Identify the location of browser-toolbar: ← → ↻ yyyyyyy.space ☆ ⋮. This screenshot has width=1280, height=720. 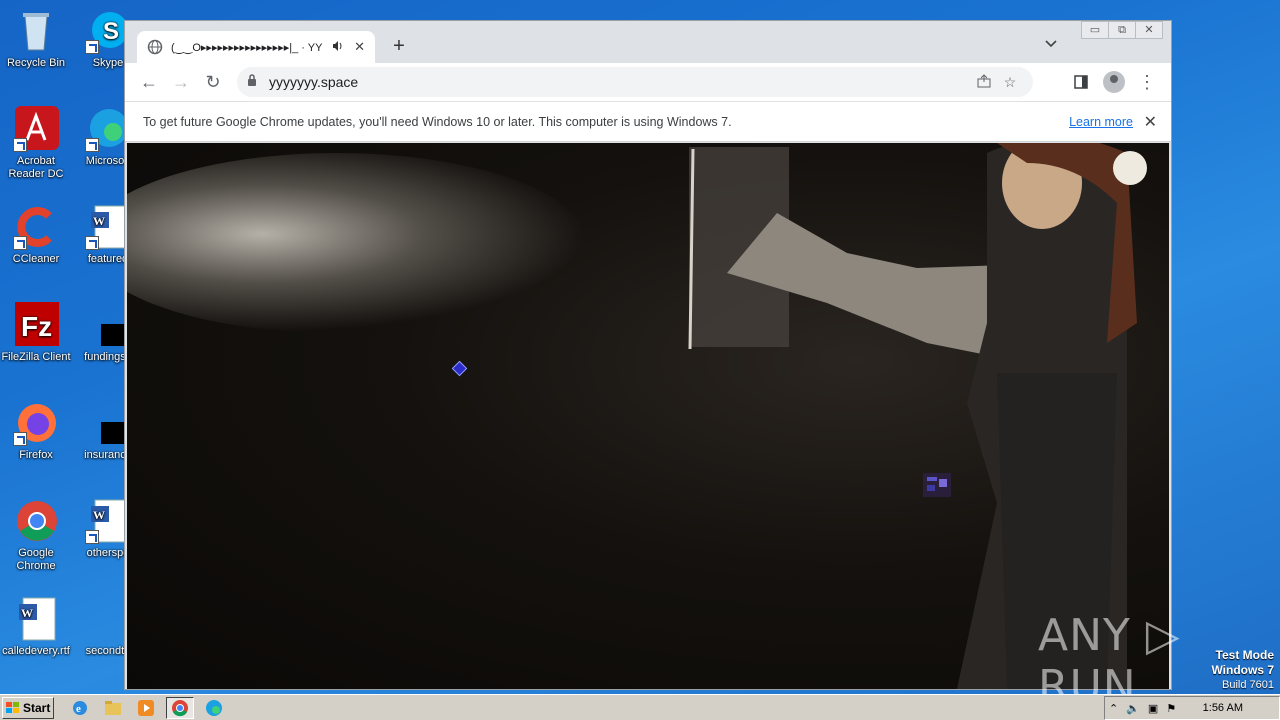
(648, 82).